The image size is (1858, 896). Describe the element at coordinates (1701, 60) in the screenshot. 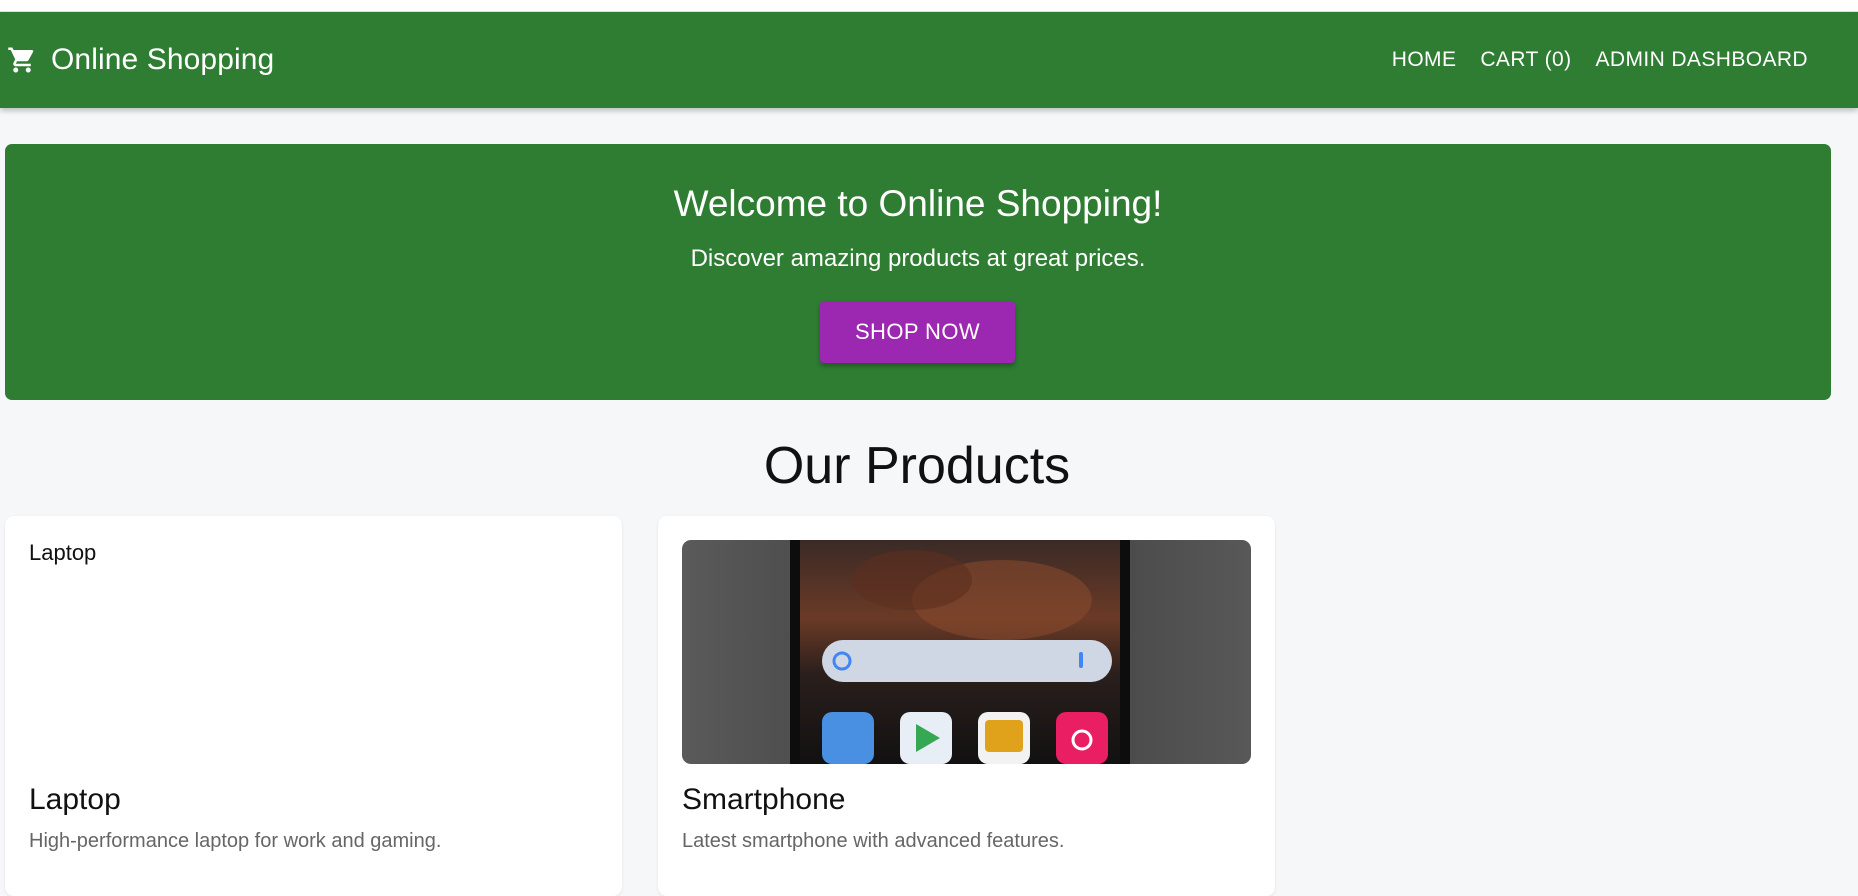

I see `nav-admin-dashboard-link: ADMIN DASHBOARD` at that location.